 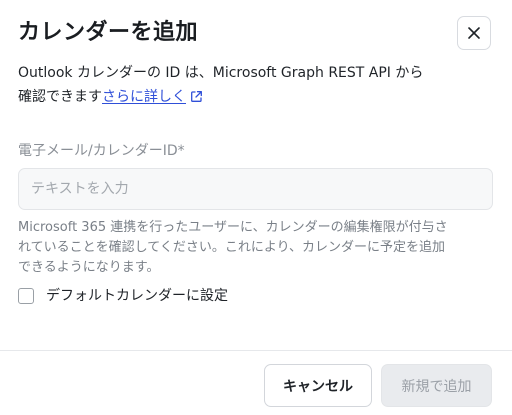 I want to click on external-link-icon, so click(x=196, y=99).